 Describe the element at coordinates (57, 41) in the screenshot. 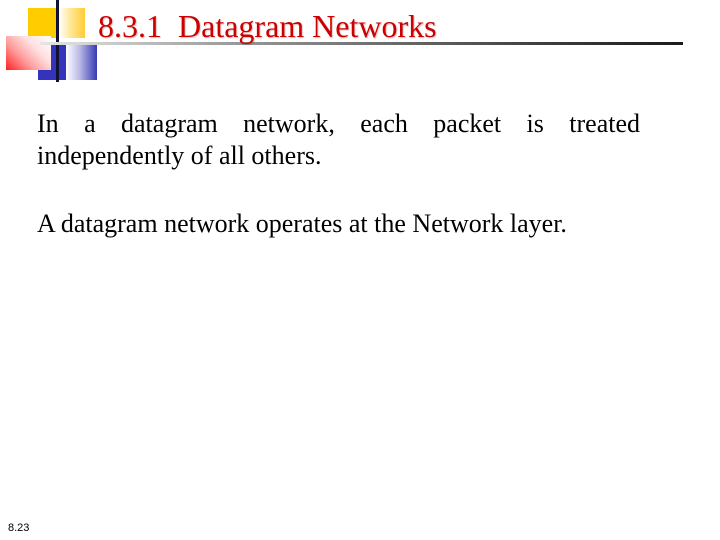

I see `logo-vertical-line` at that location.